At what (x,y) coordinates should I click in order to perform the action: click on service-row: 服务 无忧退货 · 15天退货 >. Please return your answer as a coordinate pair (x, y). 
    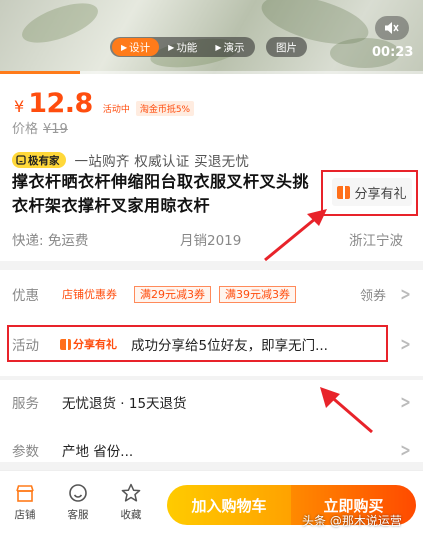
    Looking at the image, I should click on (211, 402).